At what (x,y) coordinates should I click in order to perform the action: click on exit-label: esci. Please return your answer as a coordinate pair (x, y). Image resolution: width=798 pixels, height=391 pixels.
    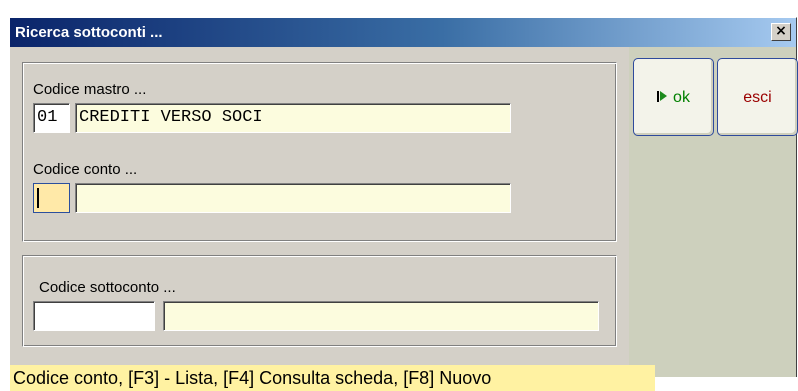
    Looking at the image, I should click on (757, 97).